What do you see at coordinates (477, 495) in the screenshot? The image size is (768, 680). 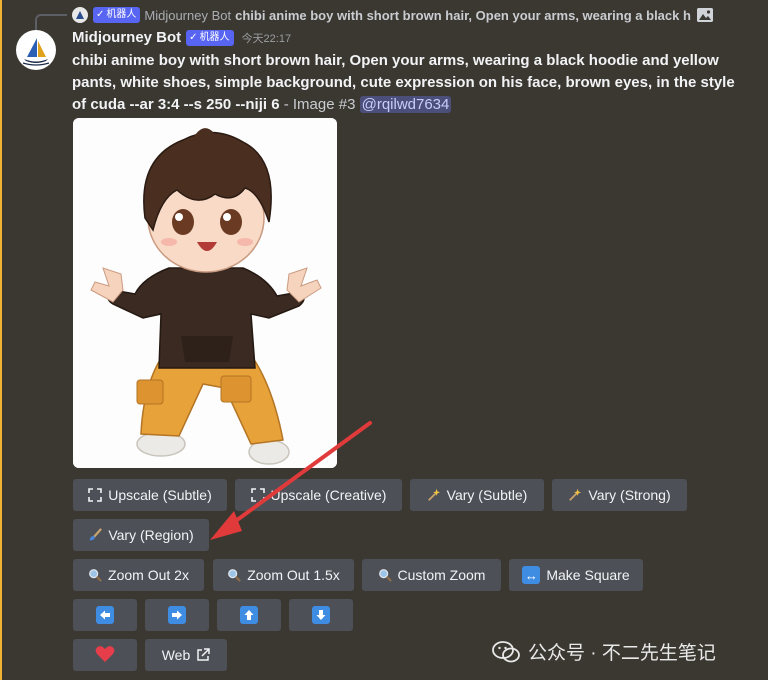 I see `vary-subtle-button: Vary (Subtle)` at bounding box center [477, 495].